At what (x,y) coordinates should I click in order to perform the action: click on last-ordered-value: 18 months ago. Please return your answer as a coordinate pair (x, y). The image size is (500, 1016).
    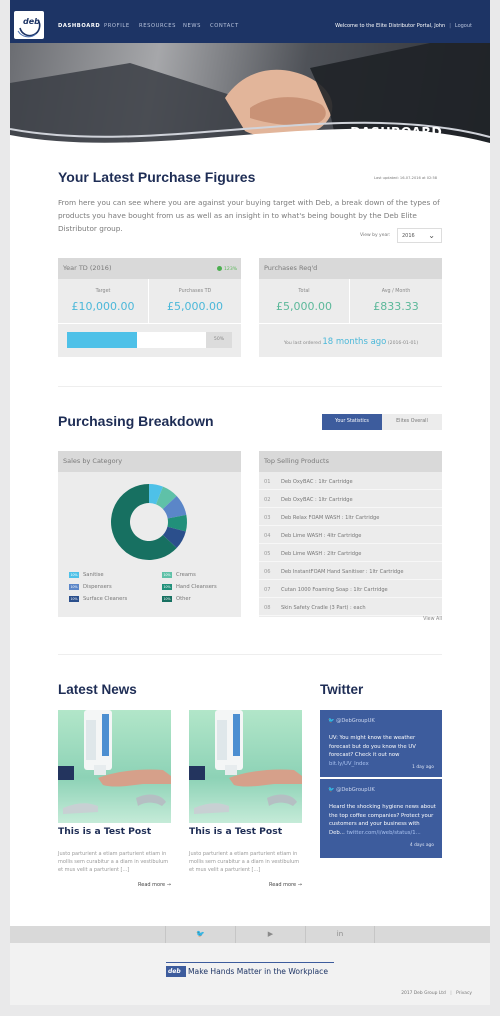
    Looking at the image, I should click on (354, 342).